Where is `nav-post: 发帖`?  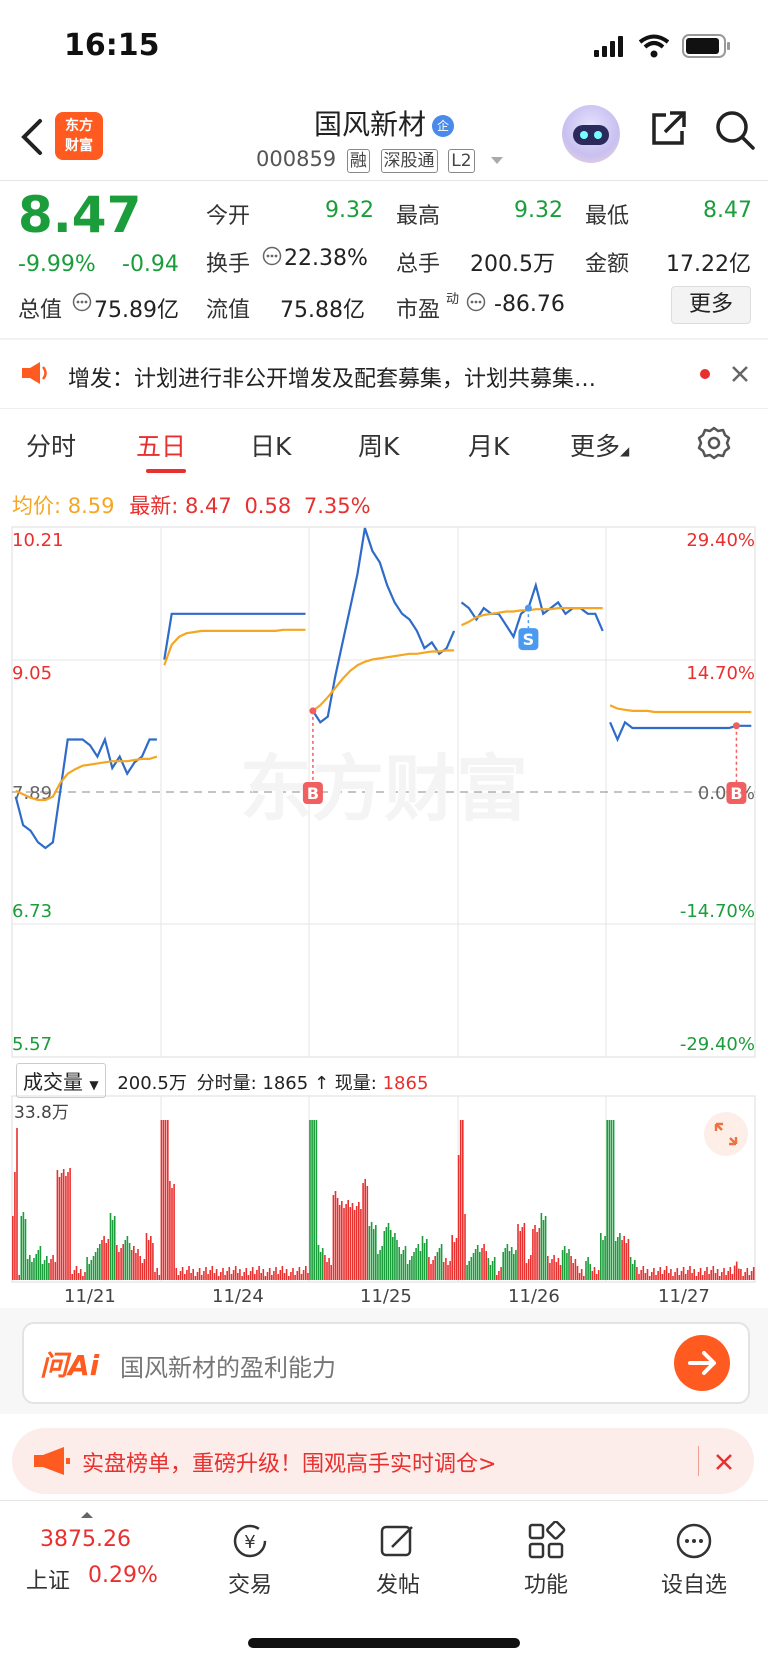 nav-post: 发帖 is located at coordinates (398, 1560).